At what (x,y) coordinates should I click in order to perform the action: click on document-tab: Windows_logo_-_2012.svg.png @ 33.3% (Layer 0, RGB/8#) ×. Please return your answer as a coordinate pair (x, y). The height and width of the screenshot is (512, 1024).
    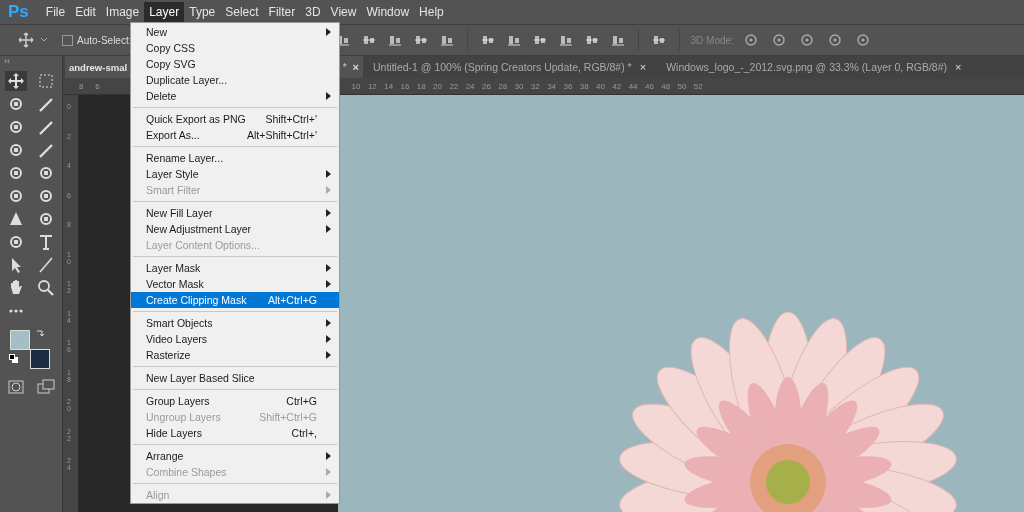
    Looking at the image, I should click on (814, 67).